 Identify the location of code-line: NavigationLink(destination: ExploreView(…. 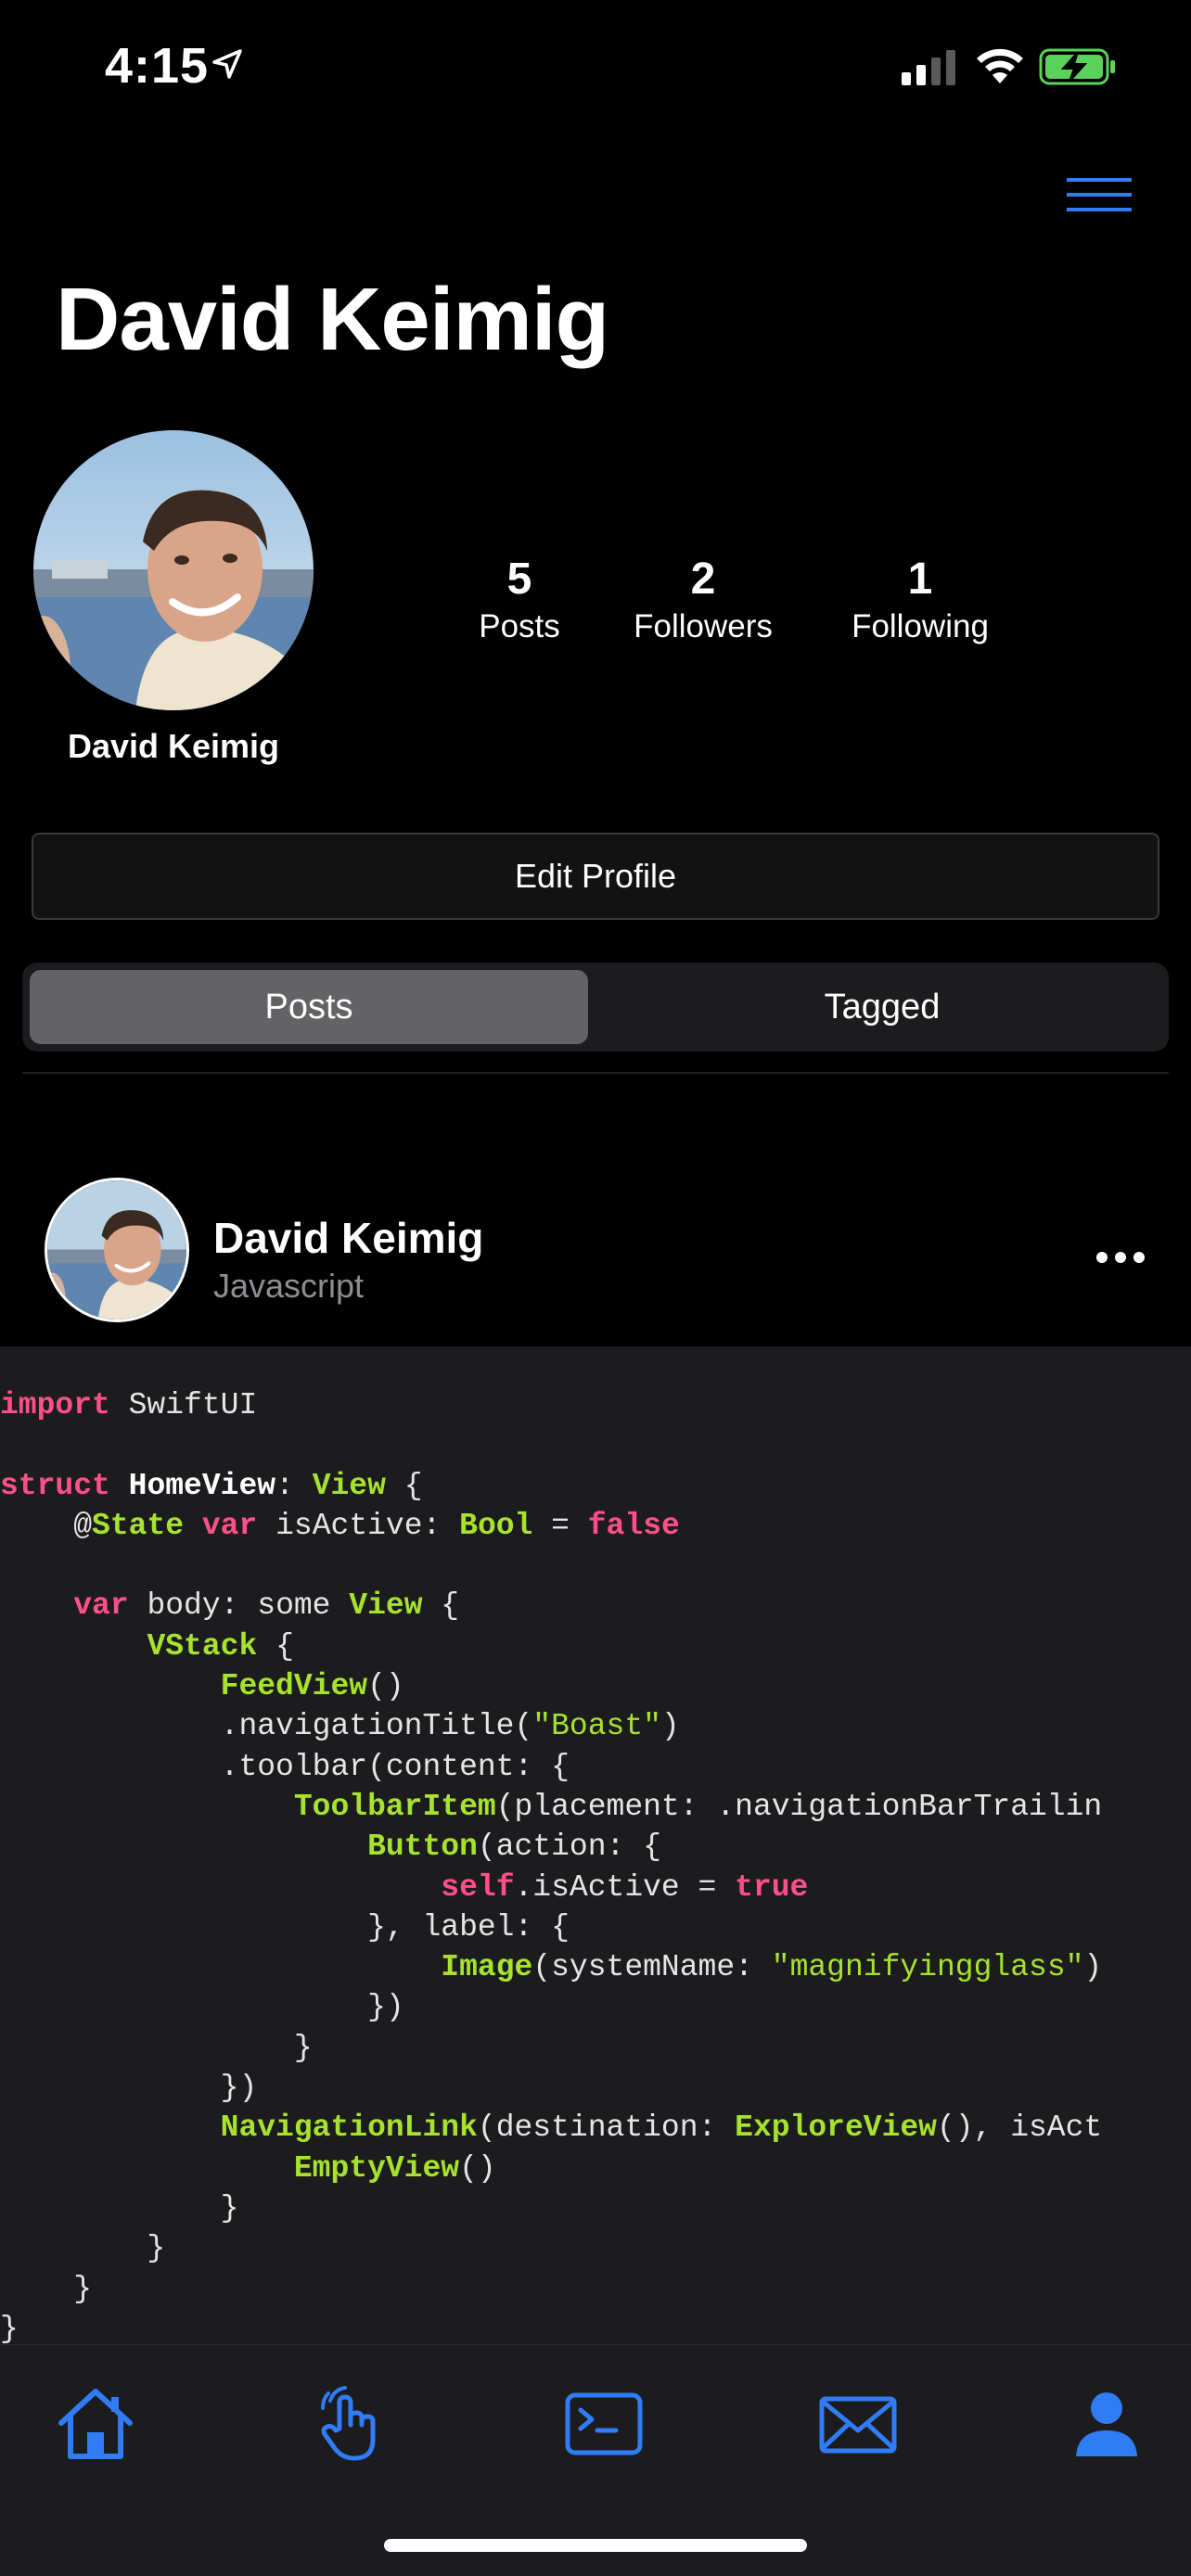
(662, 2128).